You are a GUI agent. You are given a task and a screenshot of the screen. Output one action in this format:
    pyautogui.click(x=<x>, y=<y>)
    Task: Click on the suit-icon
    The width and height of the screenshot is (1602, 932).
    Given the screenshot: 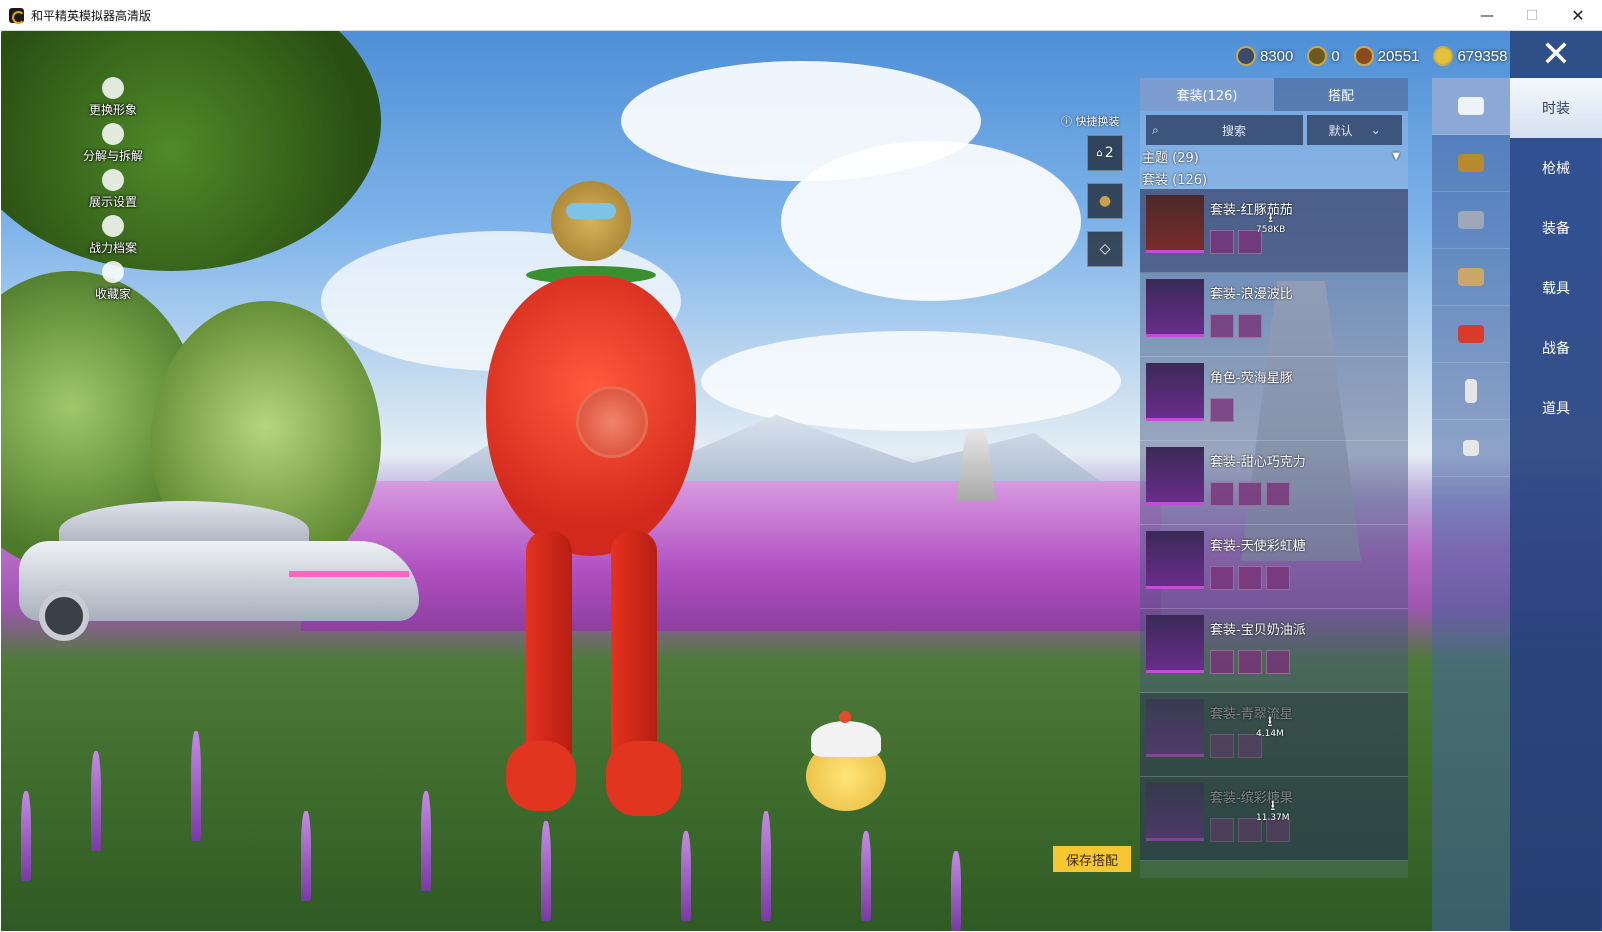 What is the action you would take?
    pyautogui.click(x=1471, y=334)
    